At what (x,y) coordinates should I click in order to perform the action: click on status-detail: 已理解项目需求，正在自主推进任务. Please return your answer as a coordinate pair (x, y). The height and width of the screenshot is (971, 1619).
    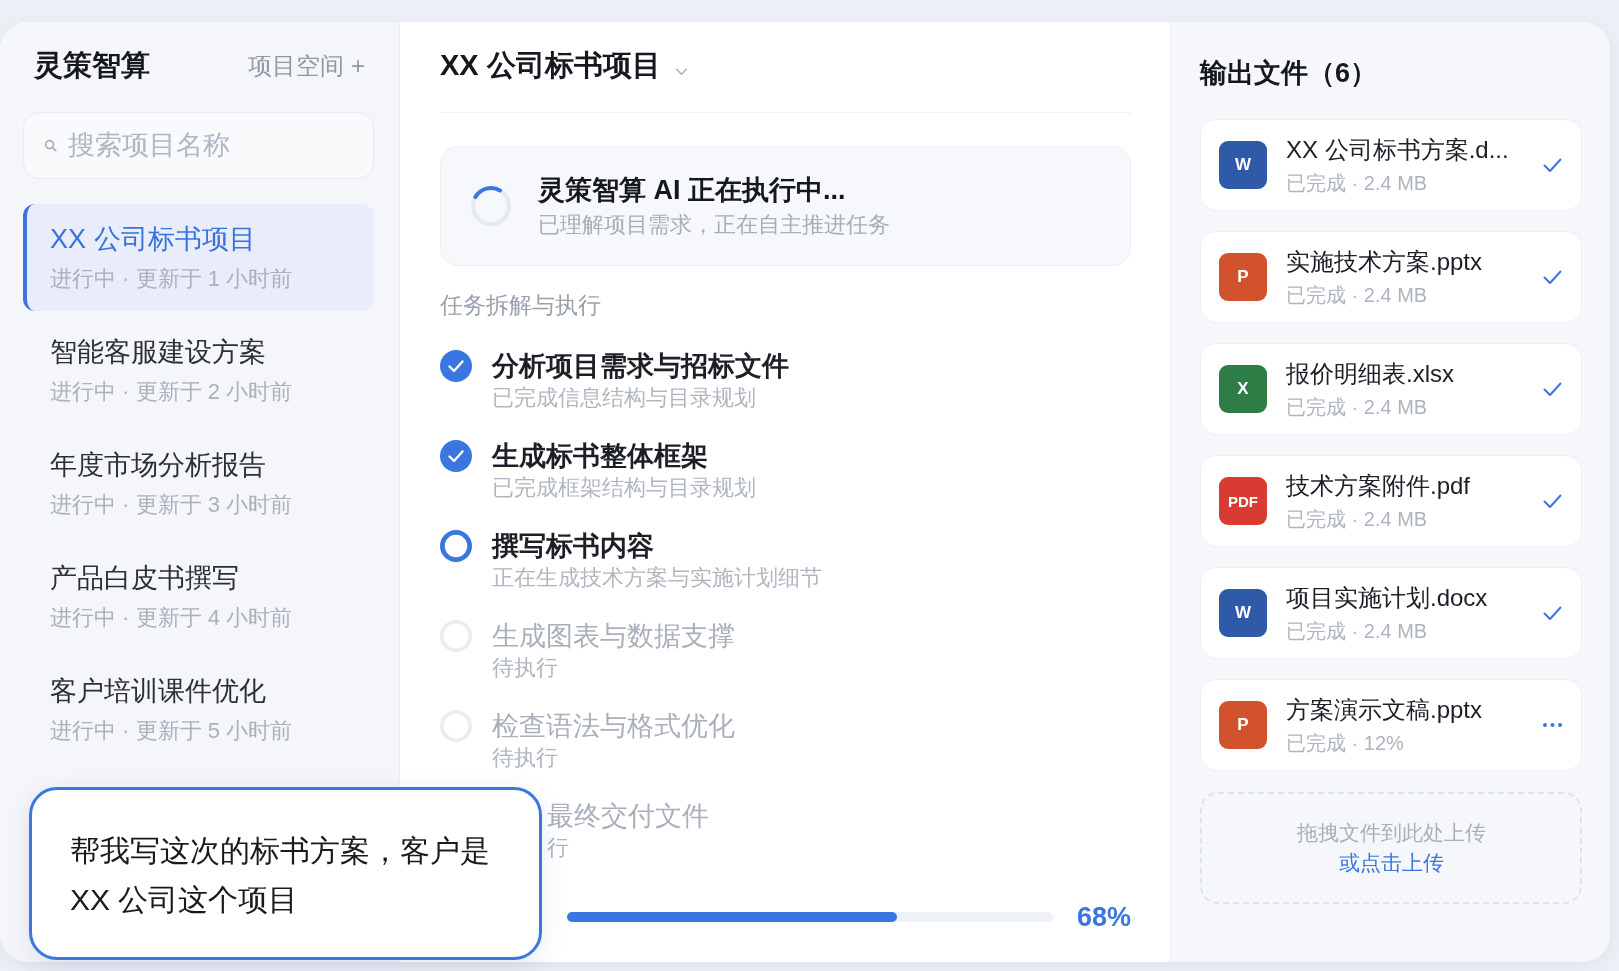
    Looking at the image, I should click on (714, 224).